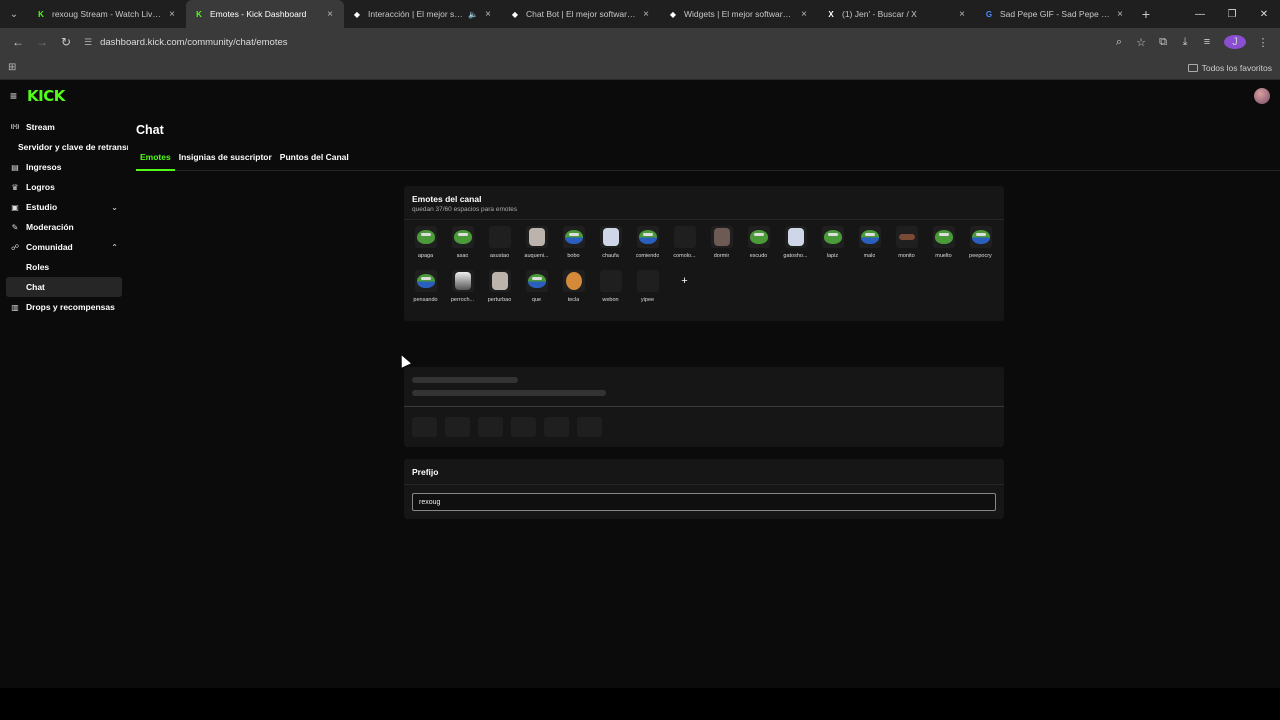 The image size is (1280, 720). What do you see at coordinates (425, 248) in the screenshot?
I see `emote-item: apaga` at bounding box center [425, 248].